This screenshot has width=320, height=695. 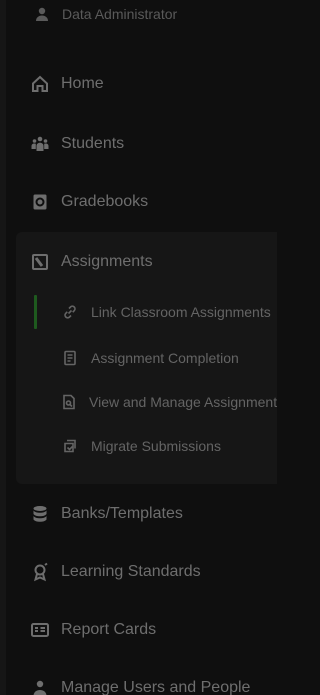 I want to click on nav-item-report-cards: Report Cards, so click(x=138, y=630).